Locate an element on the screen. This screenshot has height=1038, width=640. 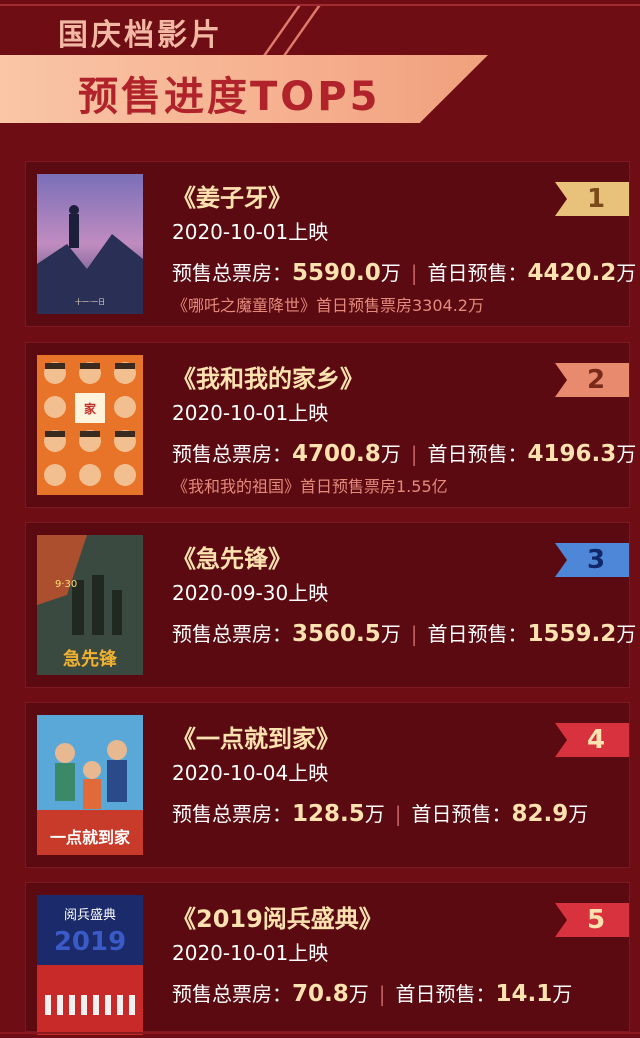
svg-text: 2019 is located at coordinates (90, 942).